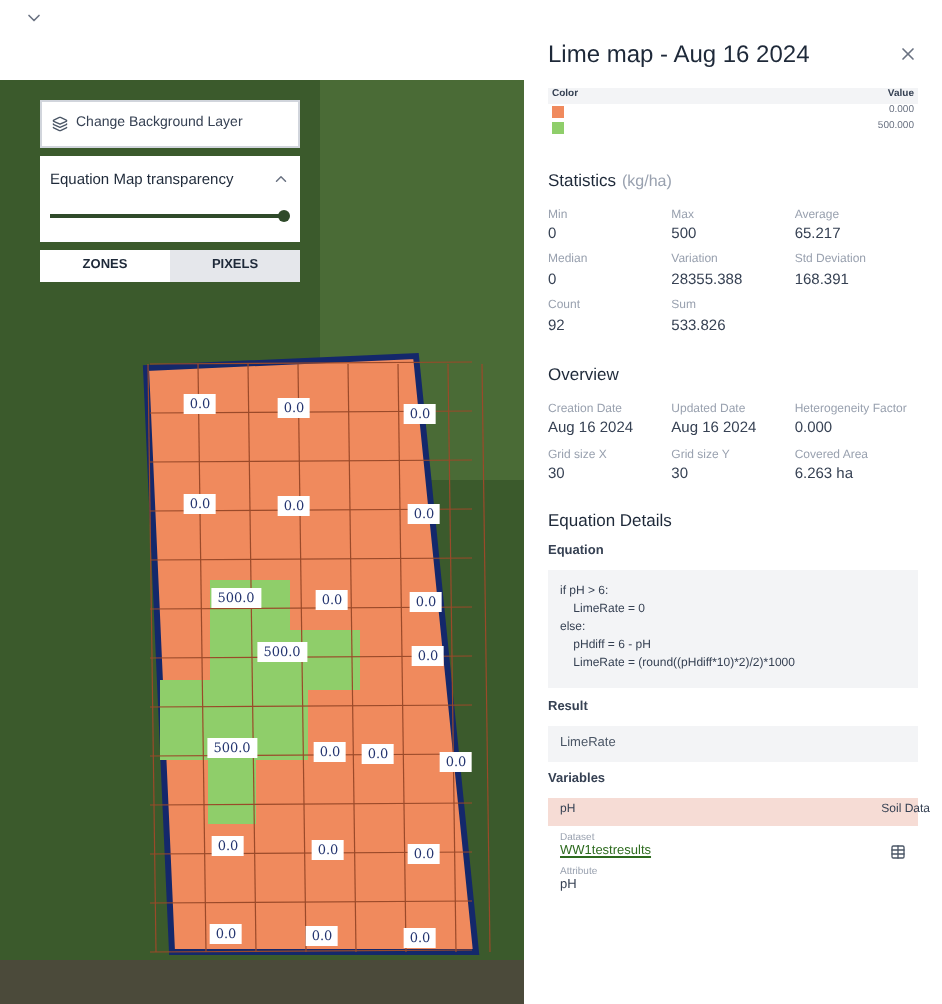  What do you see at coordinates (679, 55) in the screenshot?
I see `panel-title: Lime map - Aug 16 2024` at bounding box center [679, 55].